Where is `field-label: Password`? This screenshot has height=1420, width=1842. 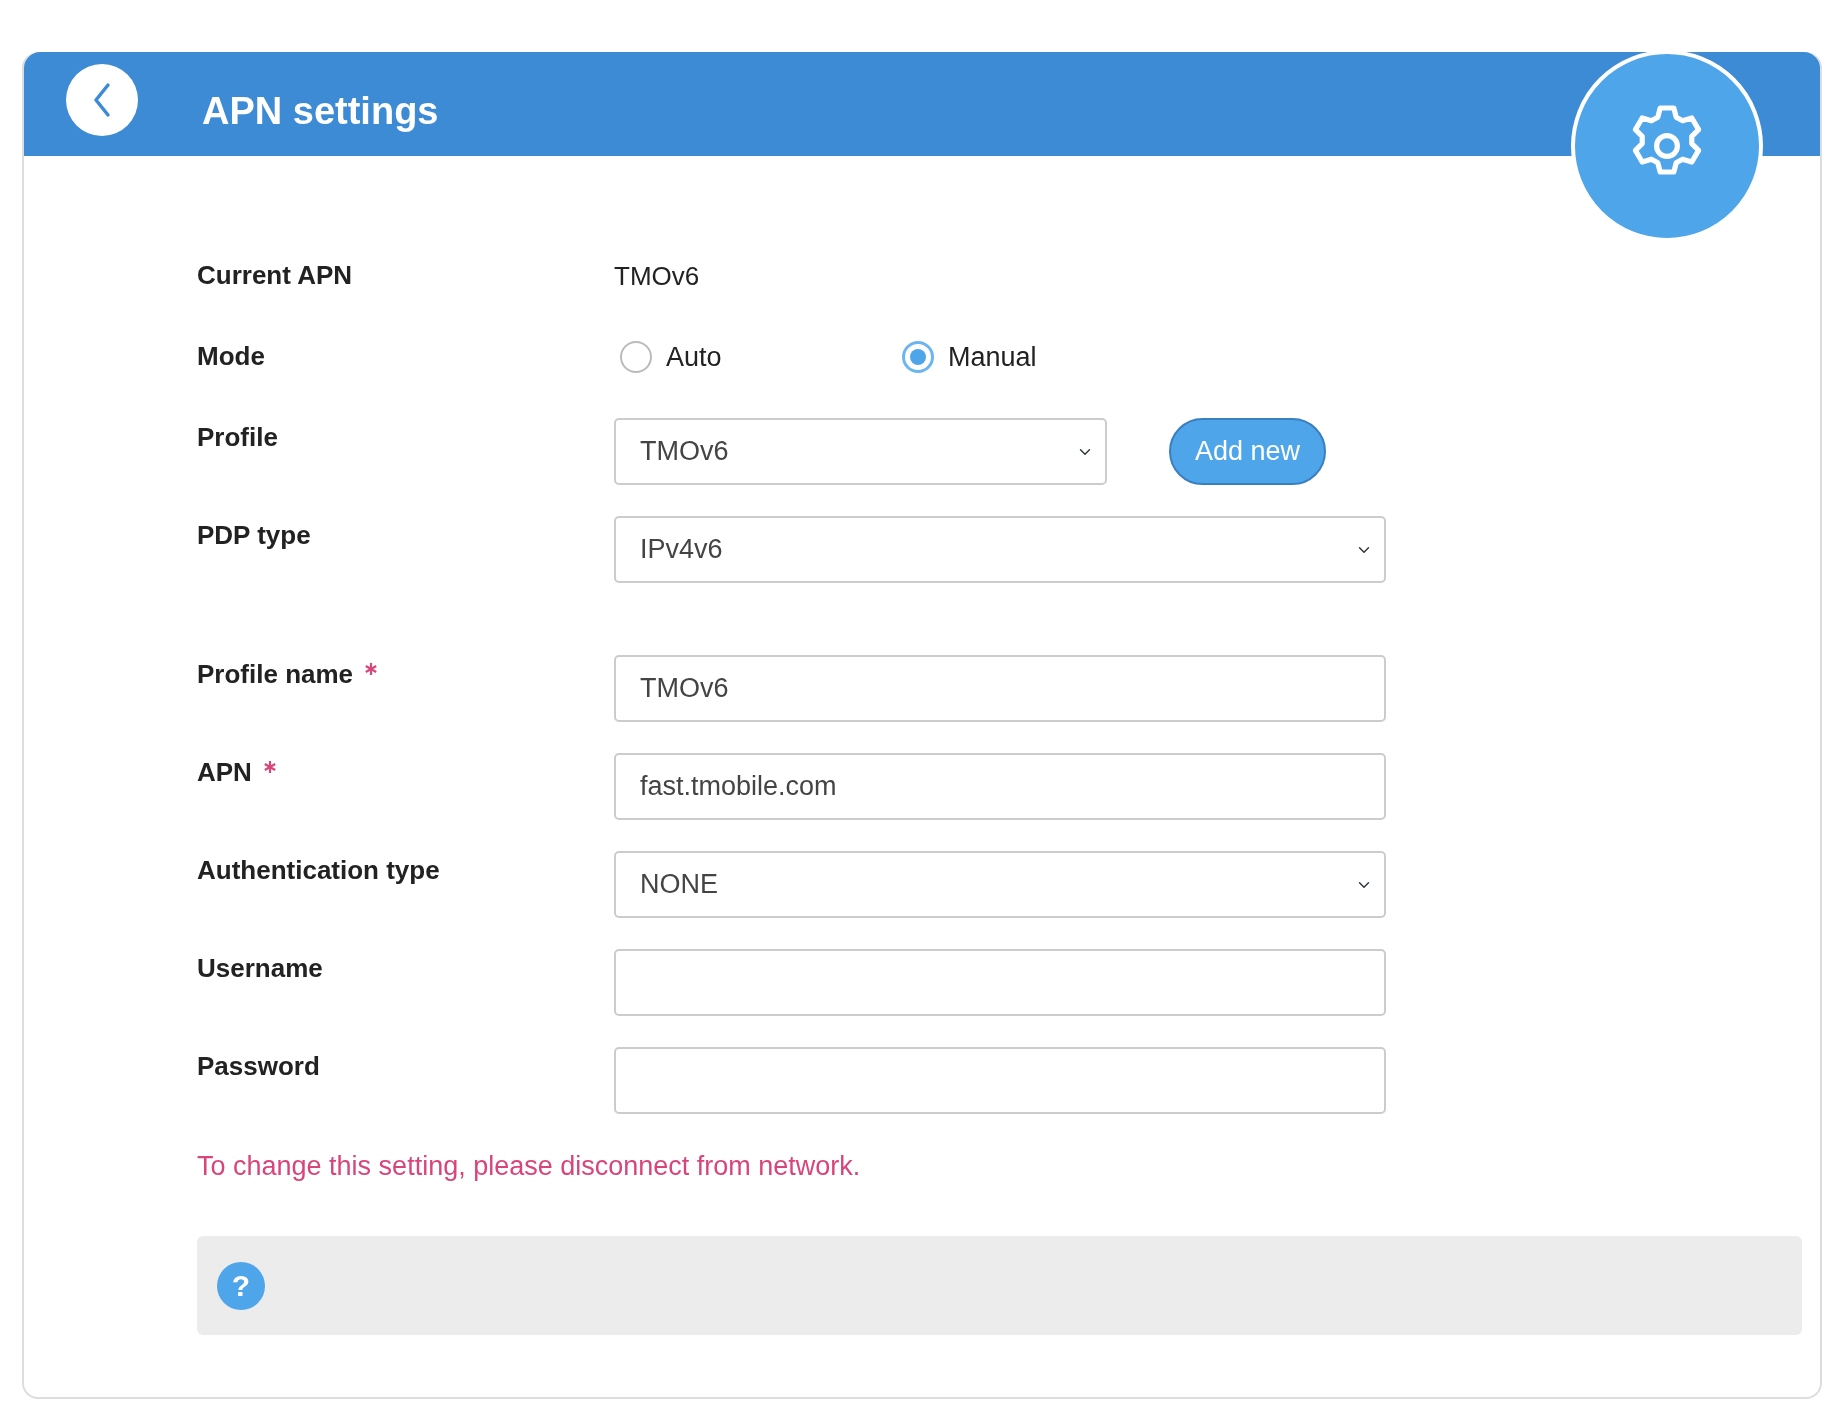 field-label: Password is located at coordinates (259, 1066).